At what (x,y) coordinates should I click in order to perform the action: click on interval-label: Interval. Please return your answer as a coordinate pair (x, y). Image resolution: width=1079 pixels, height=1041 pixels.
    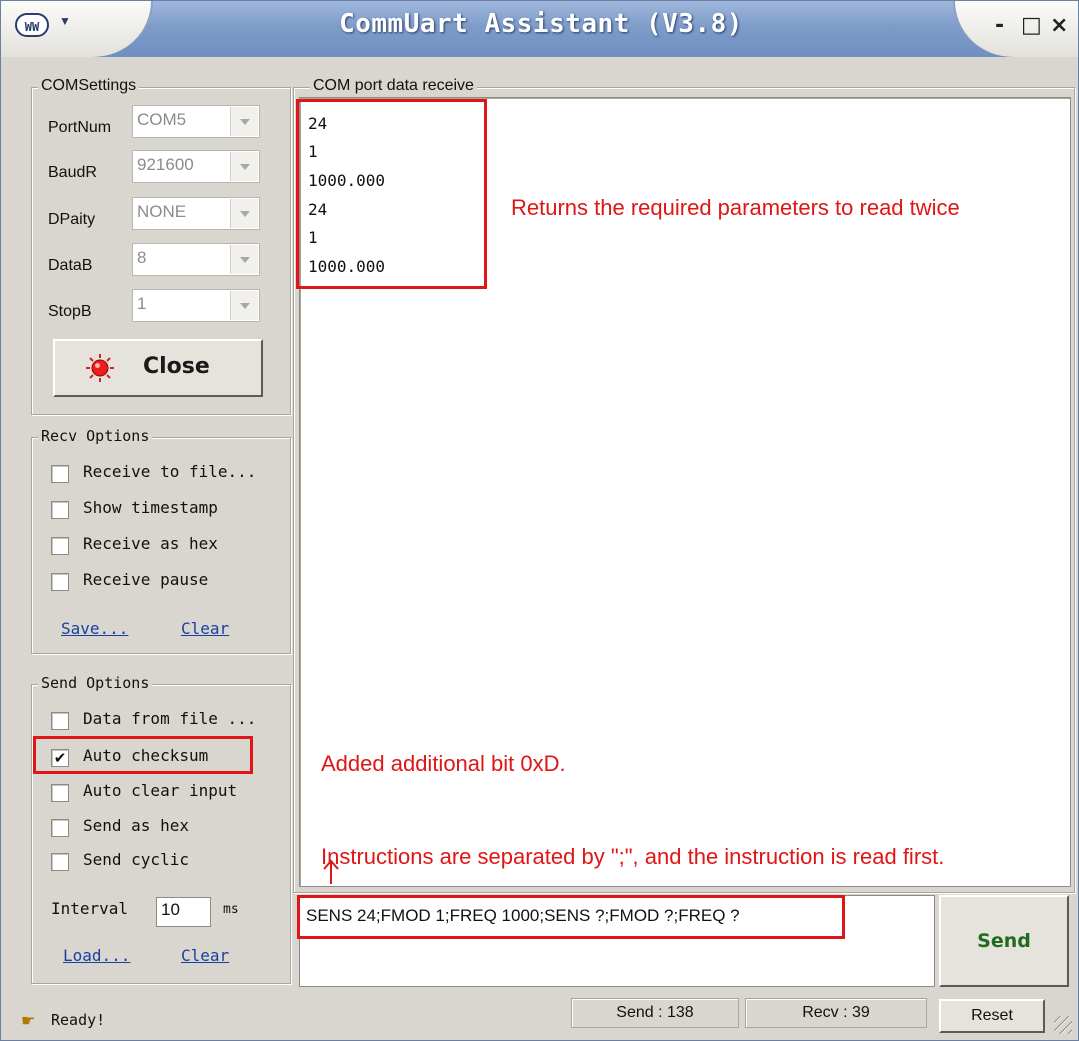
    Looking at the image, I should click on (90, 908).